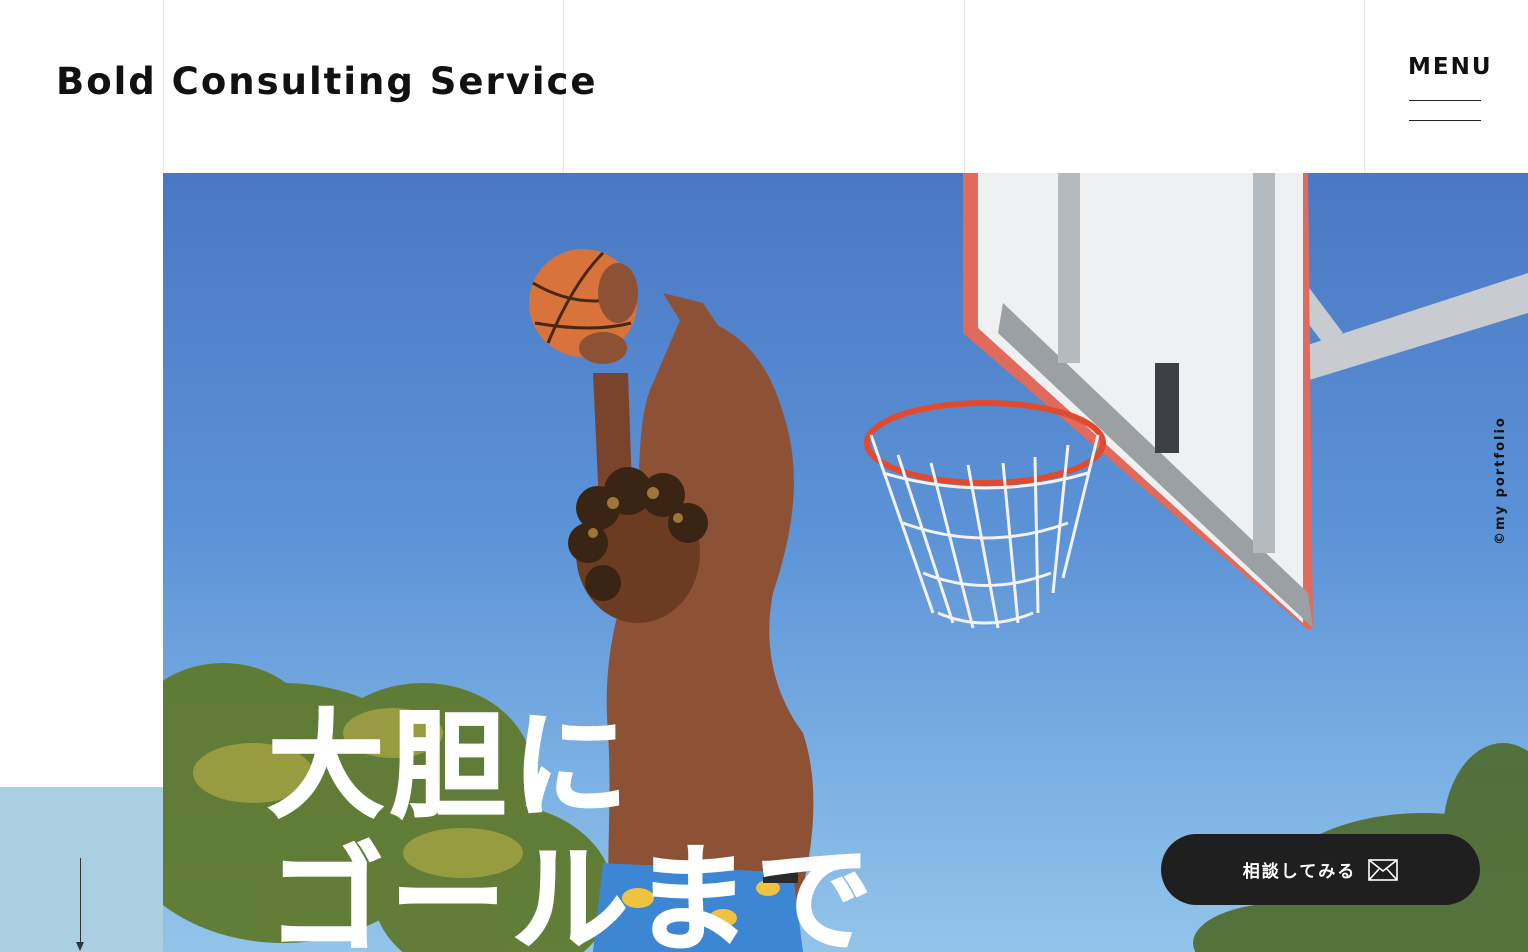  What do you see at coordinates (80, 946) in the screenshot?
I see `arrow-down-icon` at bounding box center [80, 946].